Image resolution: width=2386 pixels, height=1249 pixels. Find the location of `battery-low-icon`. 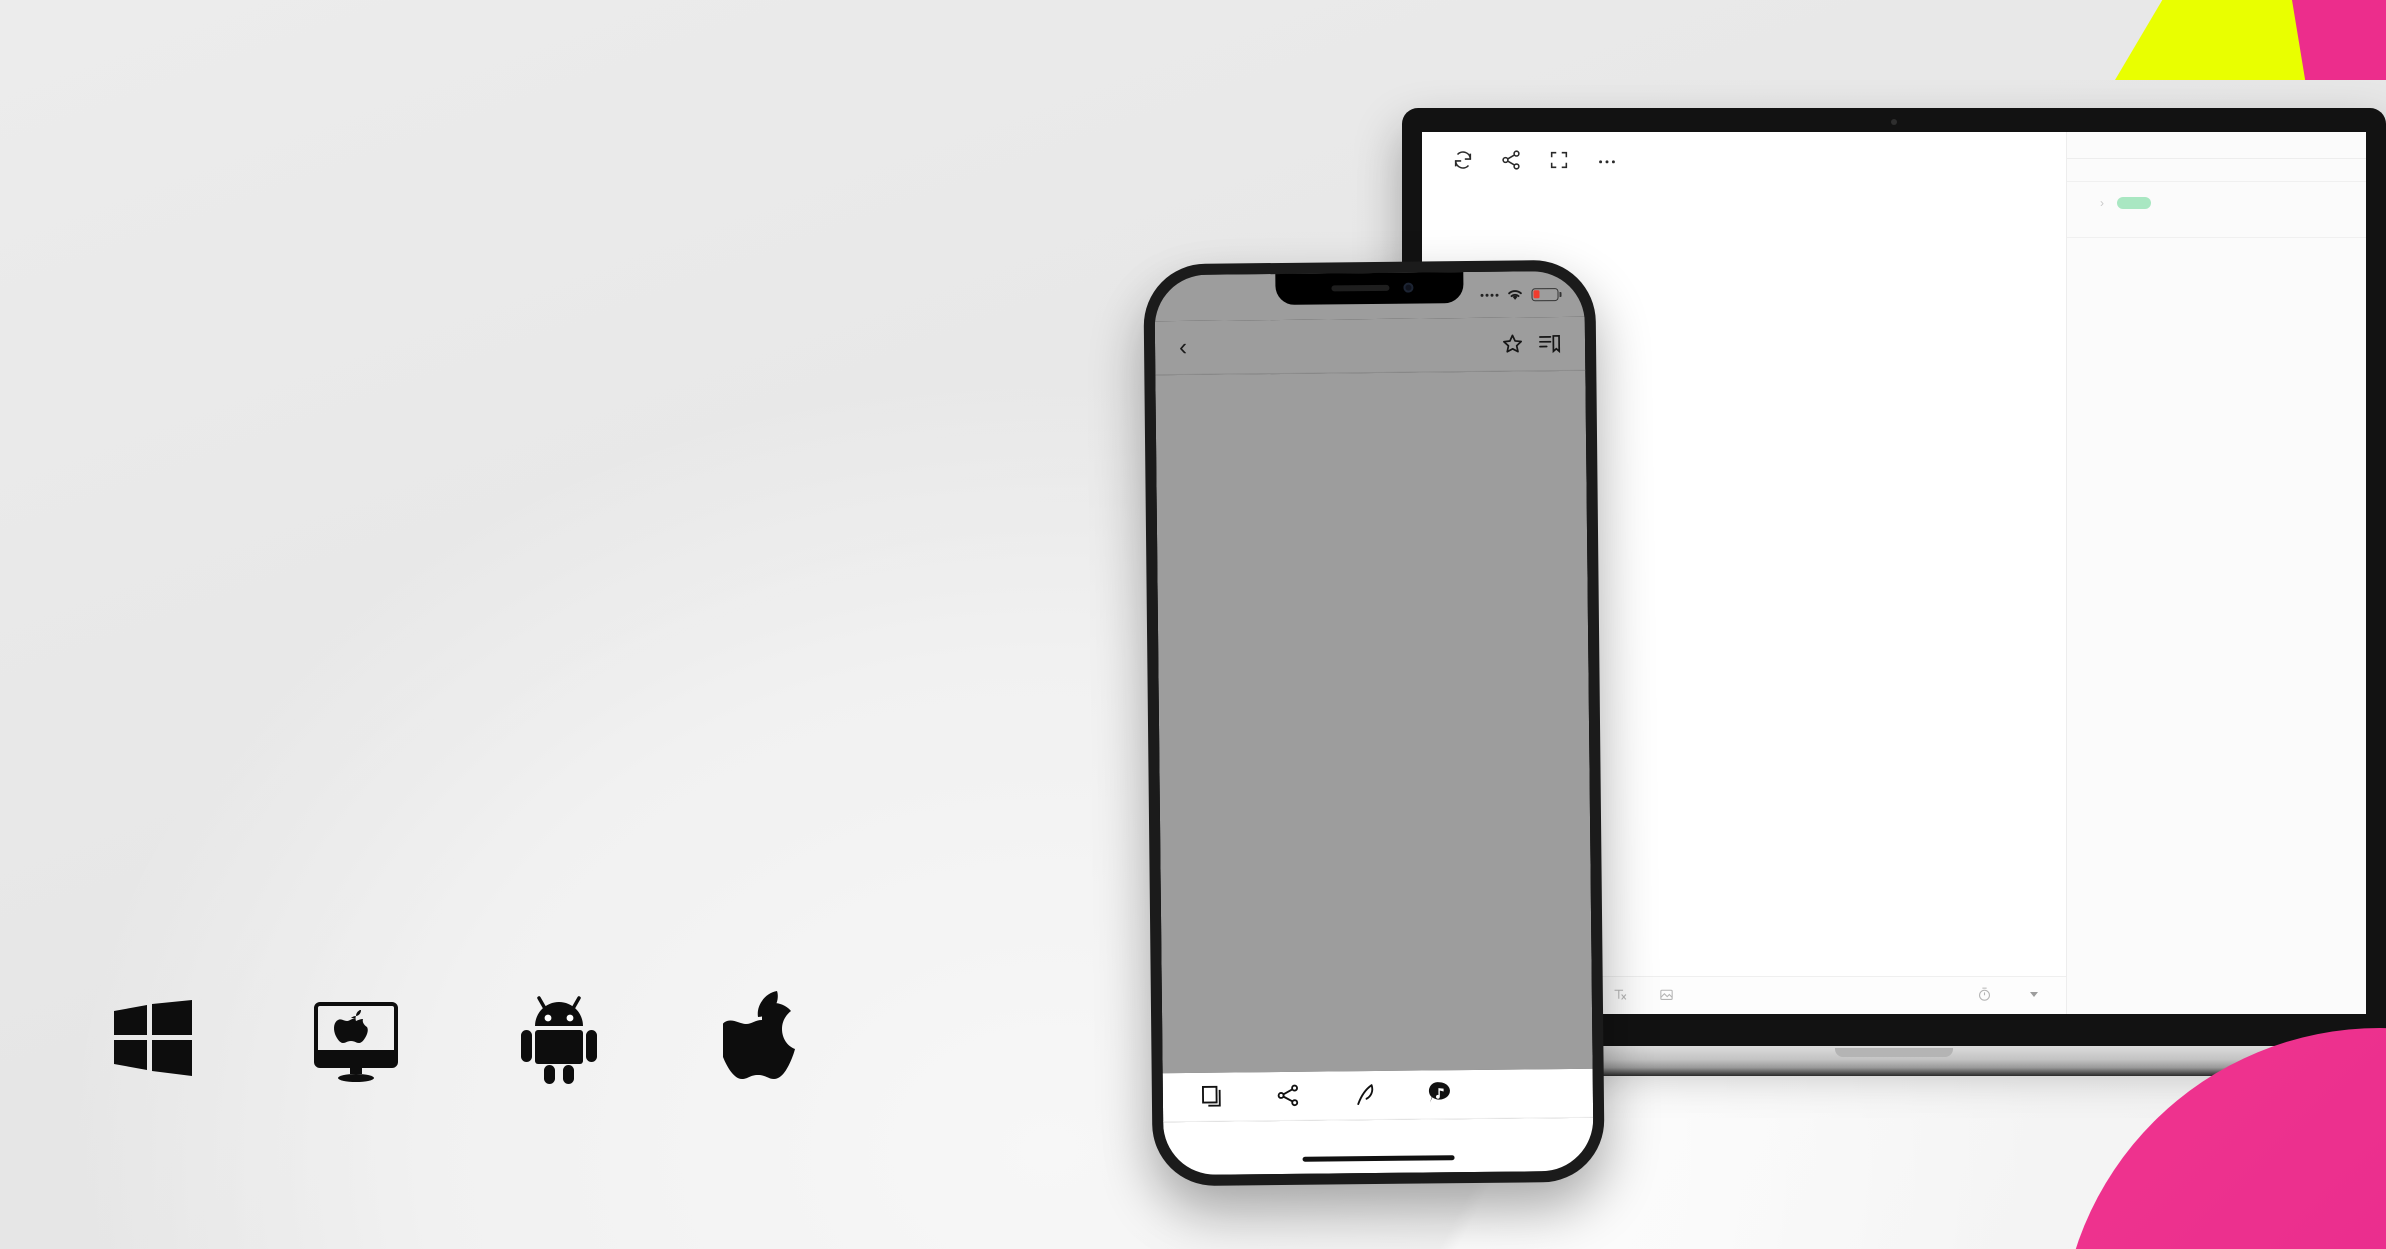

battery-low-icon is located at coordinates (1545, 294).